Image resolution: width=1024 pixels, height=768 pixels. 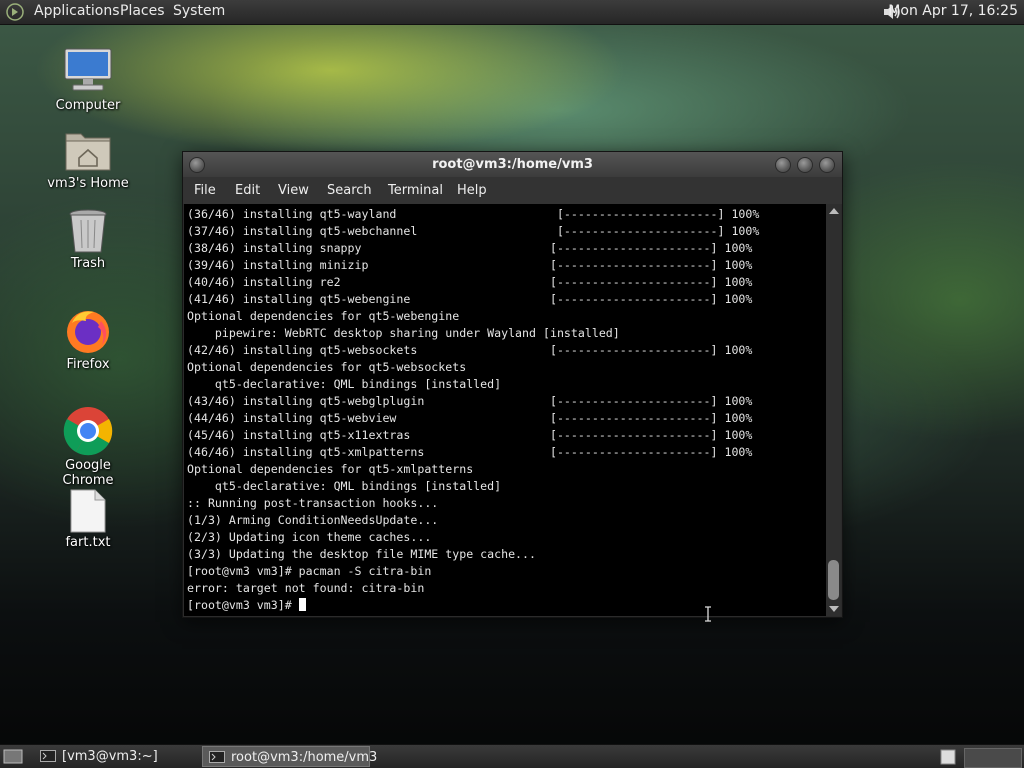 I want to click on menu-terminal: Terminal, so click(x=415, y=190).